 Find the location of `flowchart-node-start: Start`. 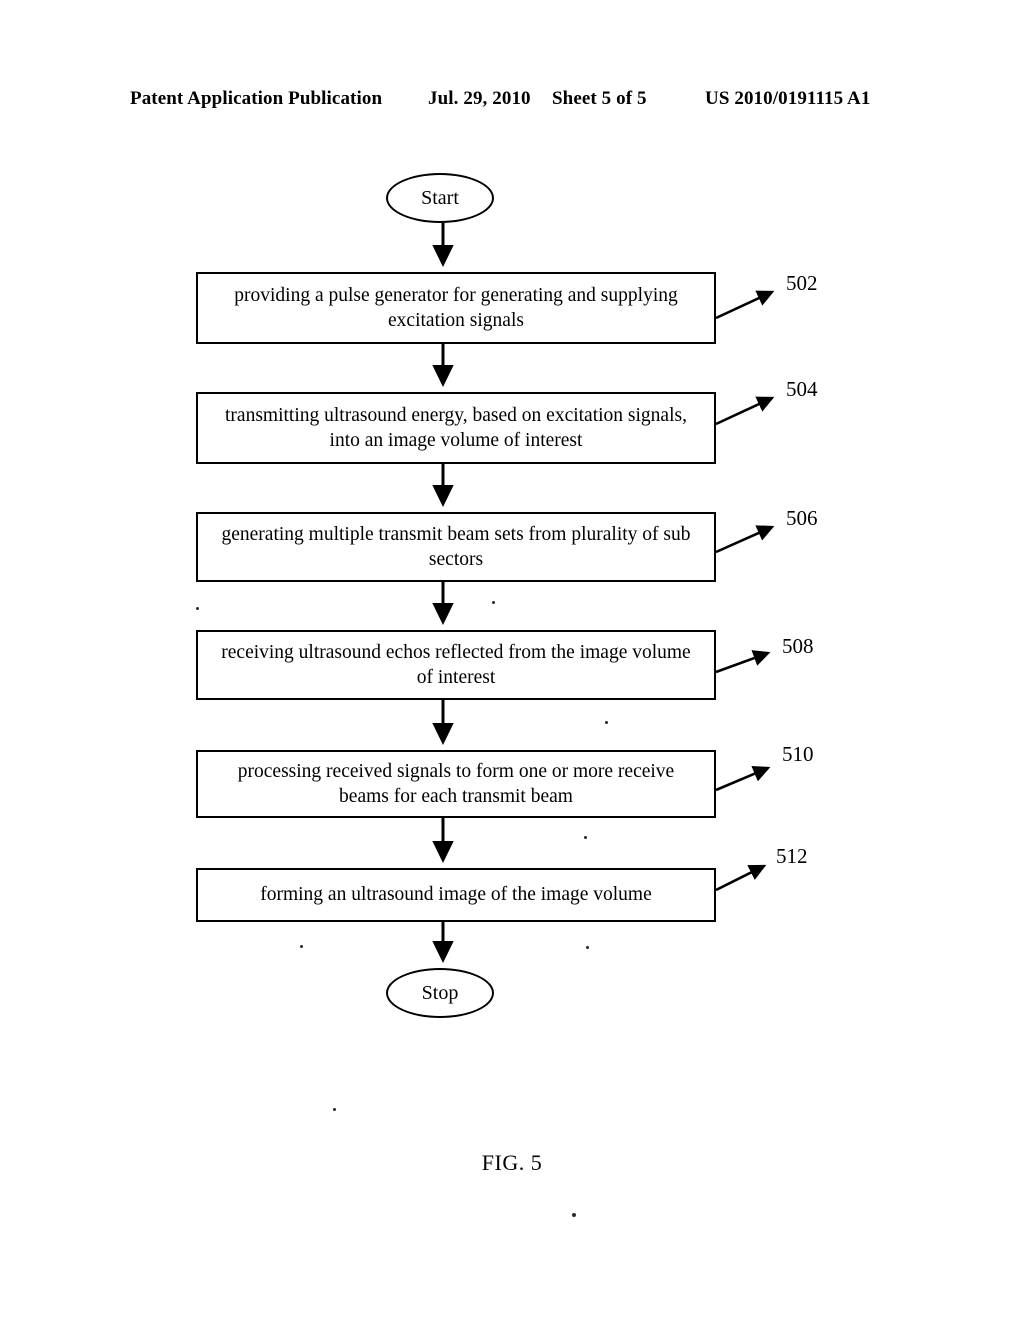

flowchart-node-start: Start is located at coordinates (440, 198).